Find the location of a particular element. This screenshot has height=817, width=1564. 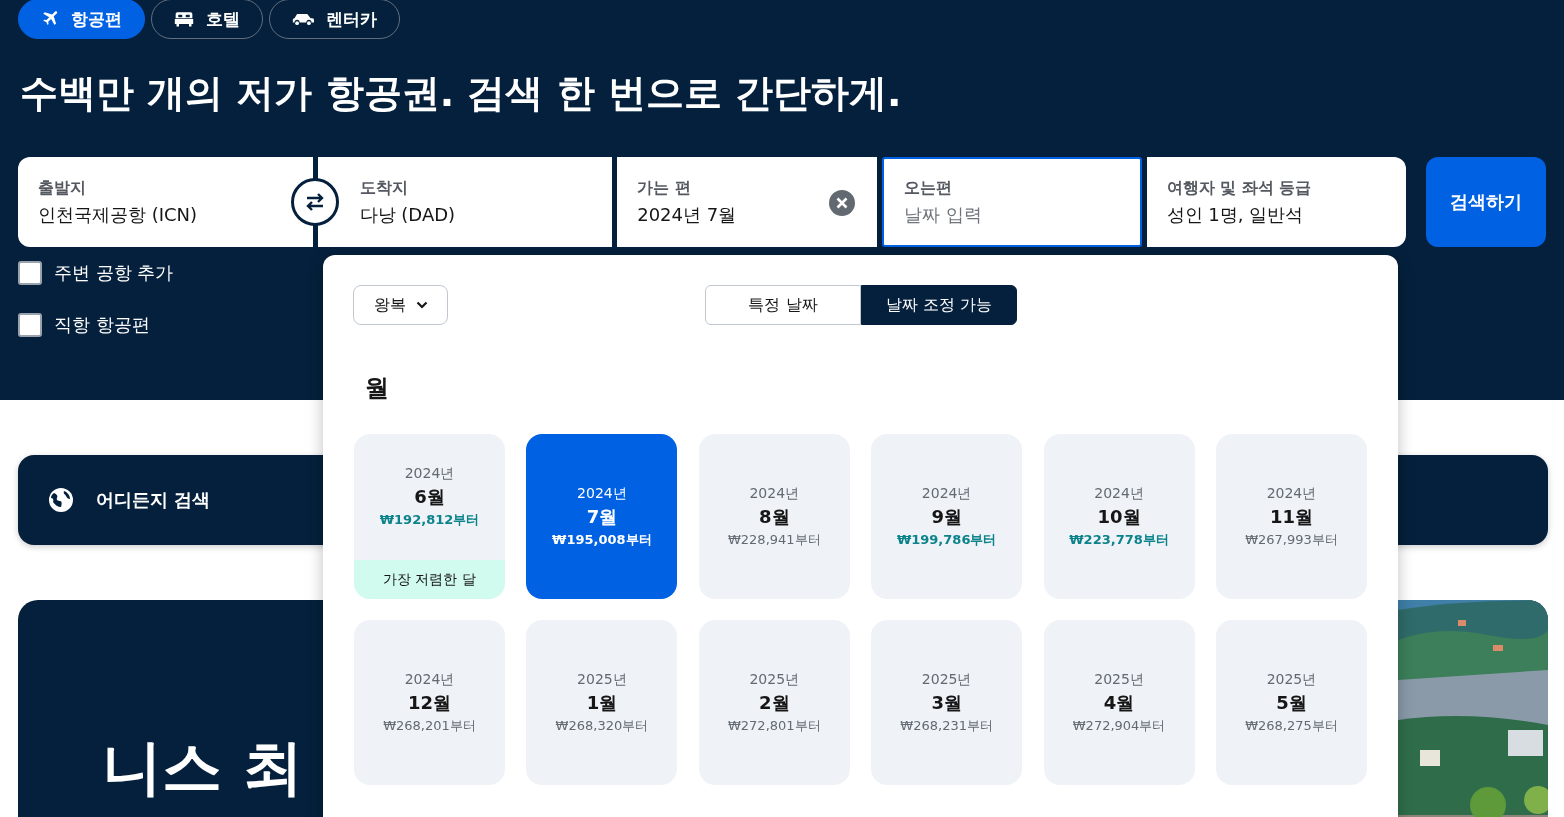

date-mode-tab: 특정 날짜 is located at coordinates (783, 305).